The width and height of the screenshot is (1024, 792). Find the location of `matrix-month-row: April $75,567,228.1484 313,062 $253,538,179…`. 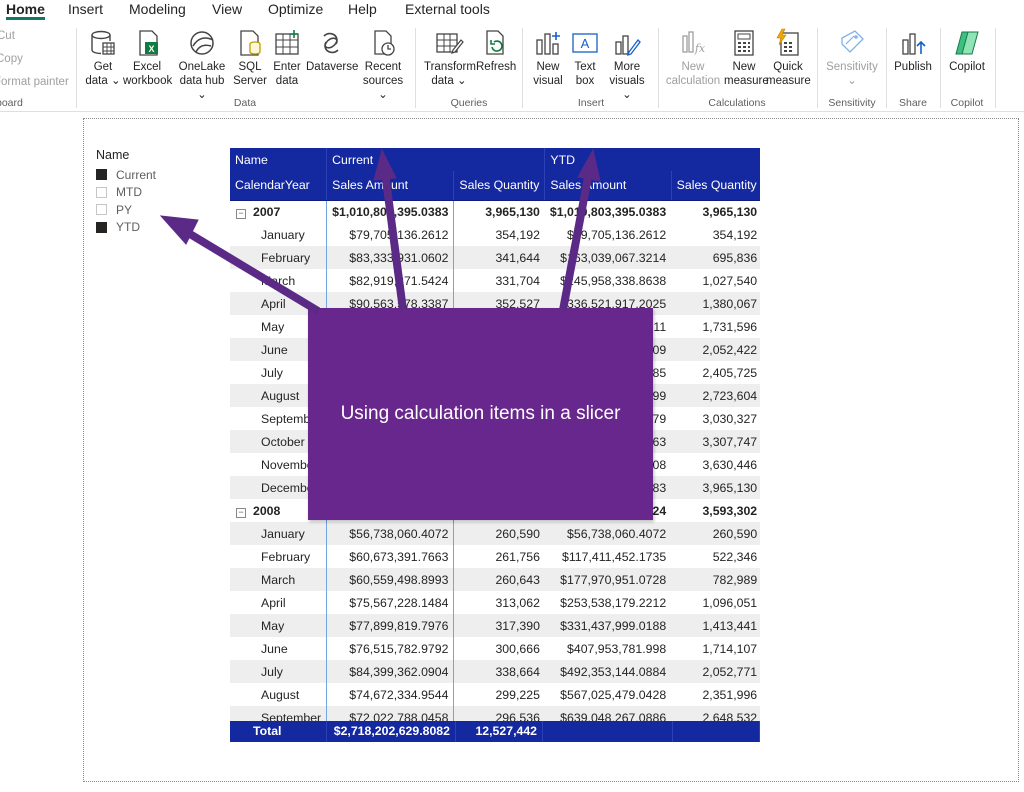

matrix-month-row: April $75,567,228.1484 313,062 $253,538,179… is located at coordinates (495, 602).